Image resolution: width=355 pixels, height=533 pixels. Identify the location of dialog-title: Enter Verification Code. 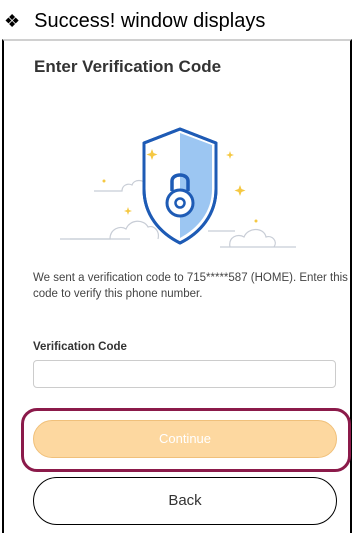
(128, 66).